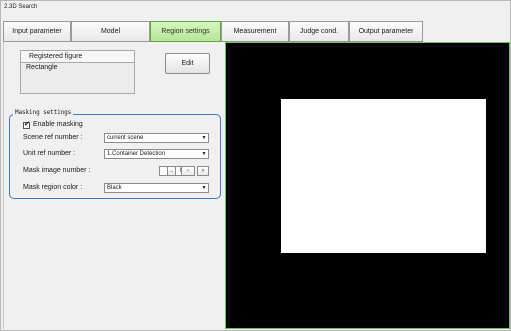  I want to click on mask-color-value: Black, so click(114, 188).